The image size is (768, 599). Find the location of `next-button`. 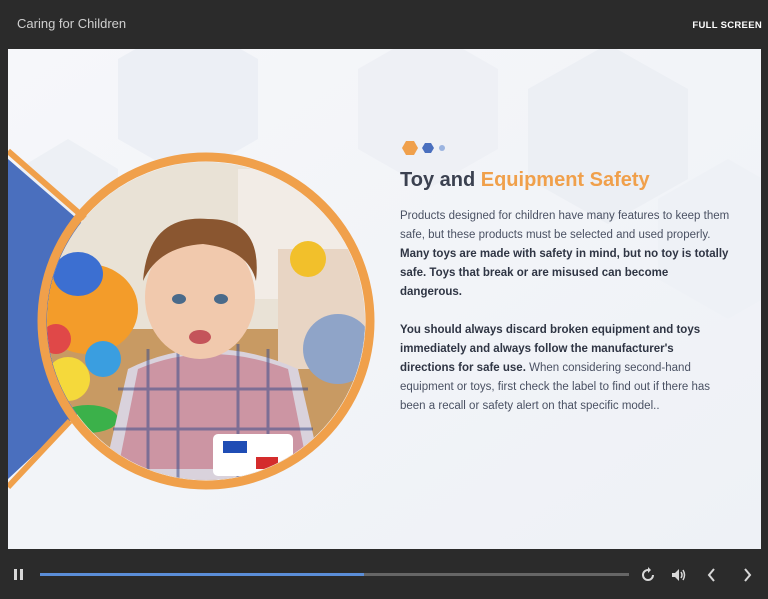

next-button is located at coordinates (747, 577).